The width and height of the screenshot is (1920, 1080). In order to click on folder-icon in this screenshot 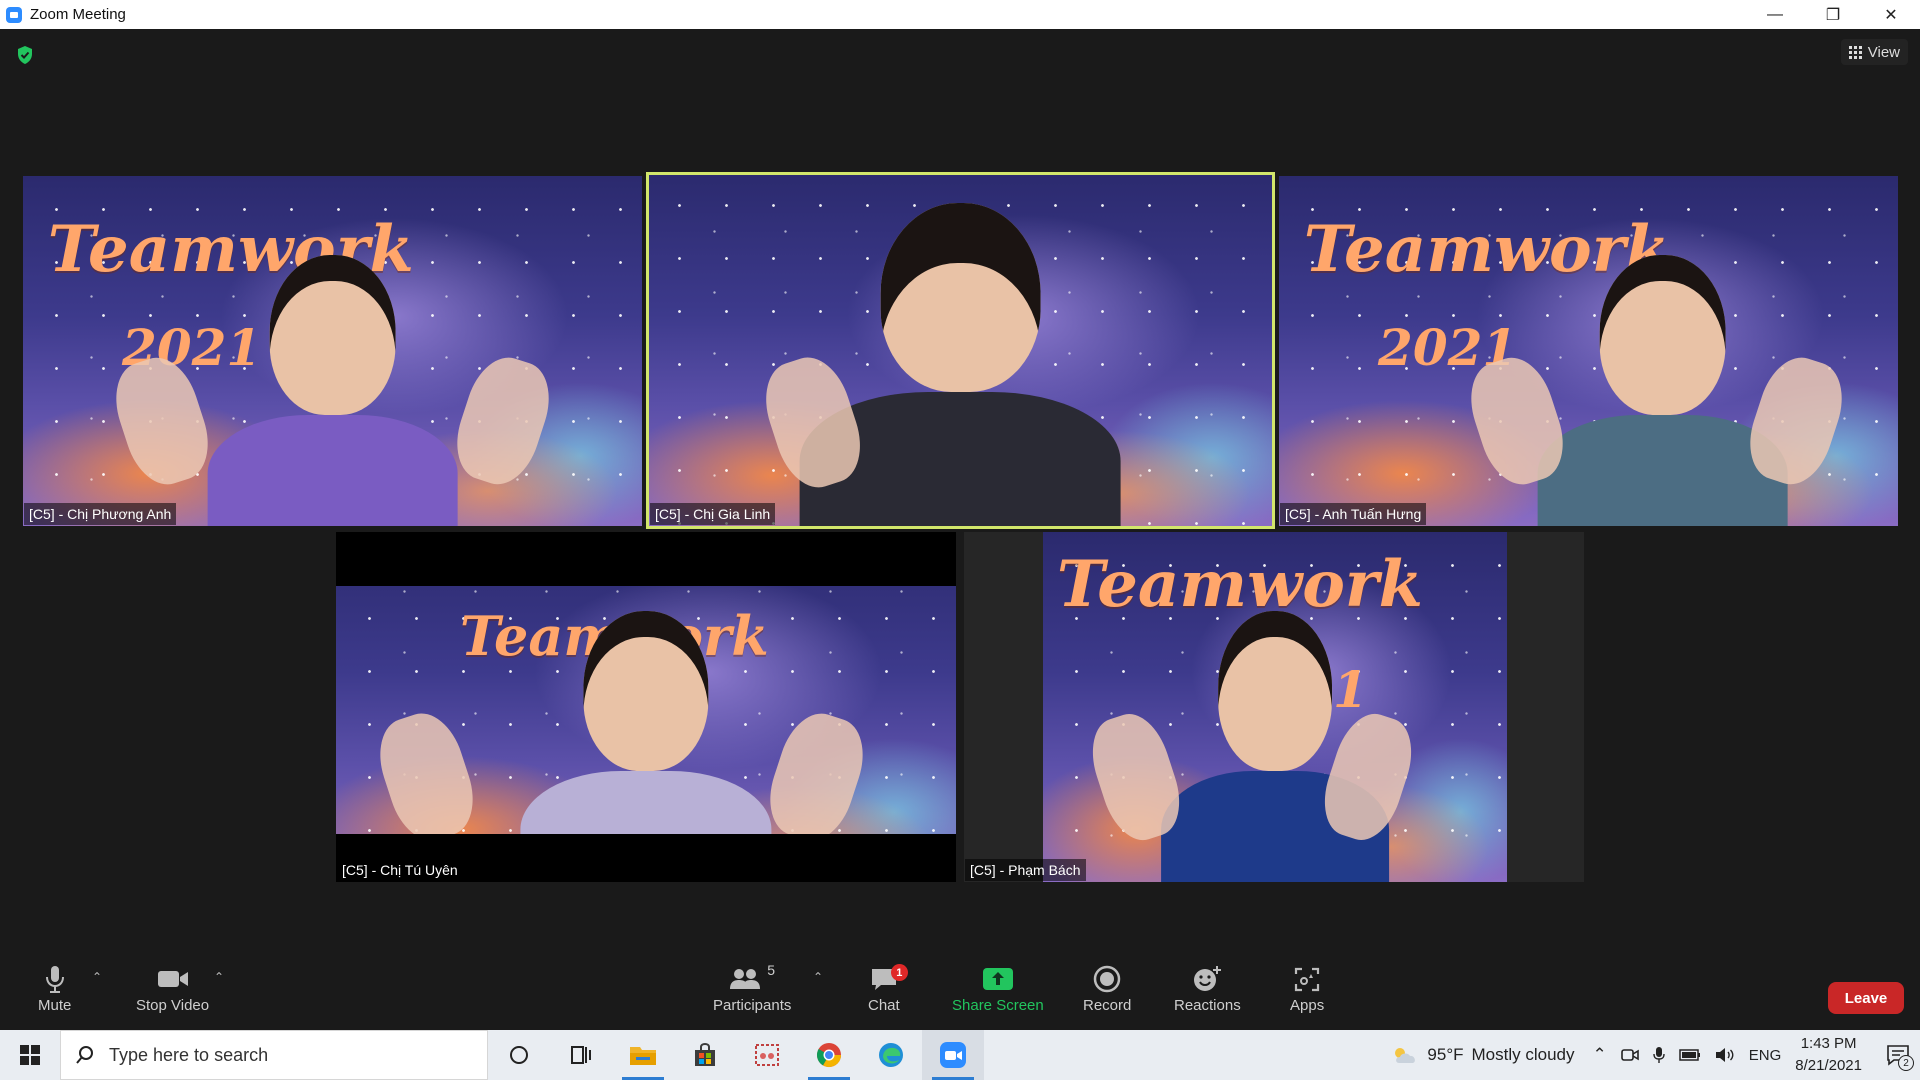, I will do `click(643, 1056)`.